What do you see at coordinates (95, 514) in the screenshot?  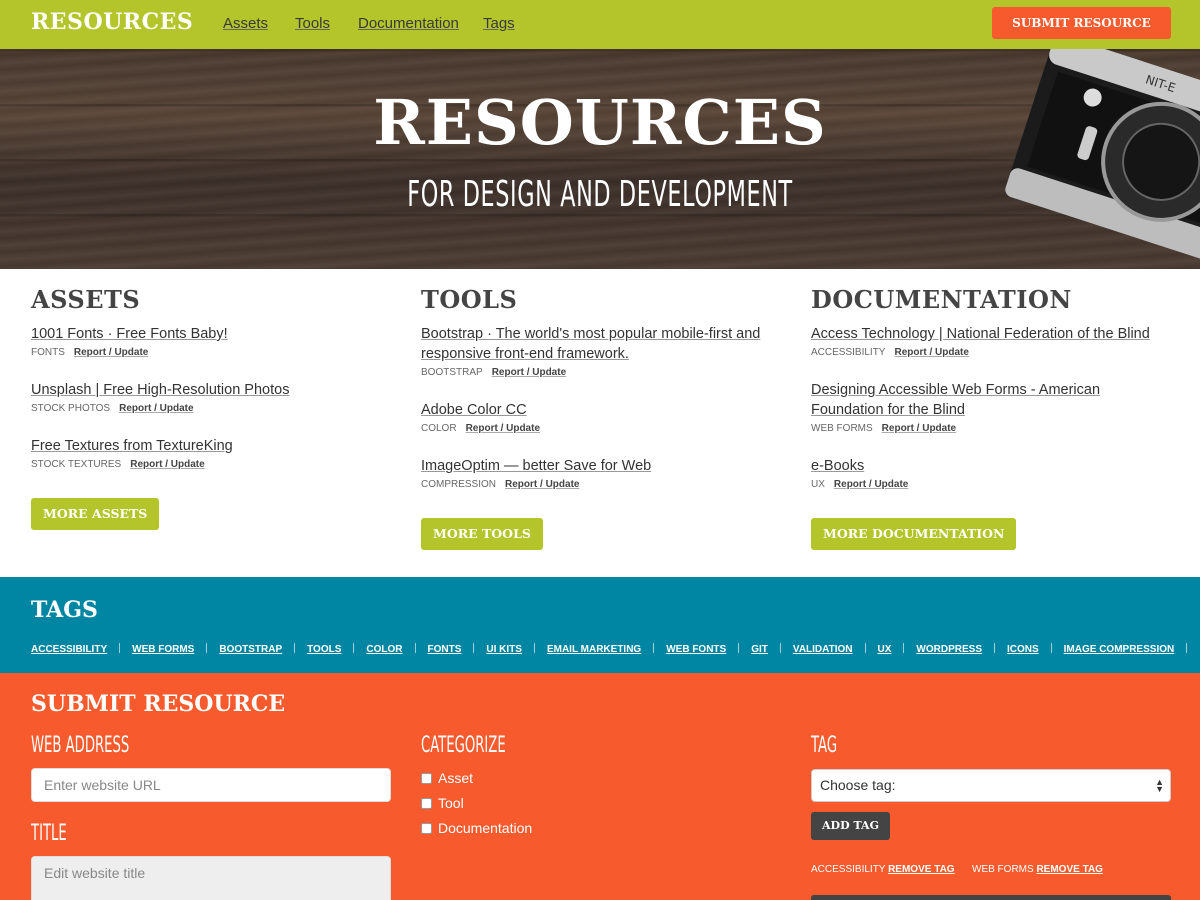 I see `more-assets-button: MORE ASSETS` at bounding box center [95, 514].